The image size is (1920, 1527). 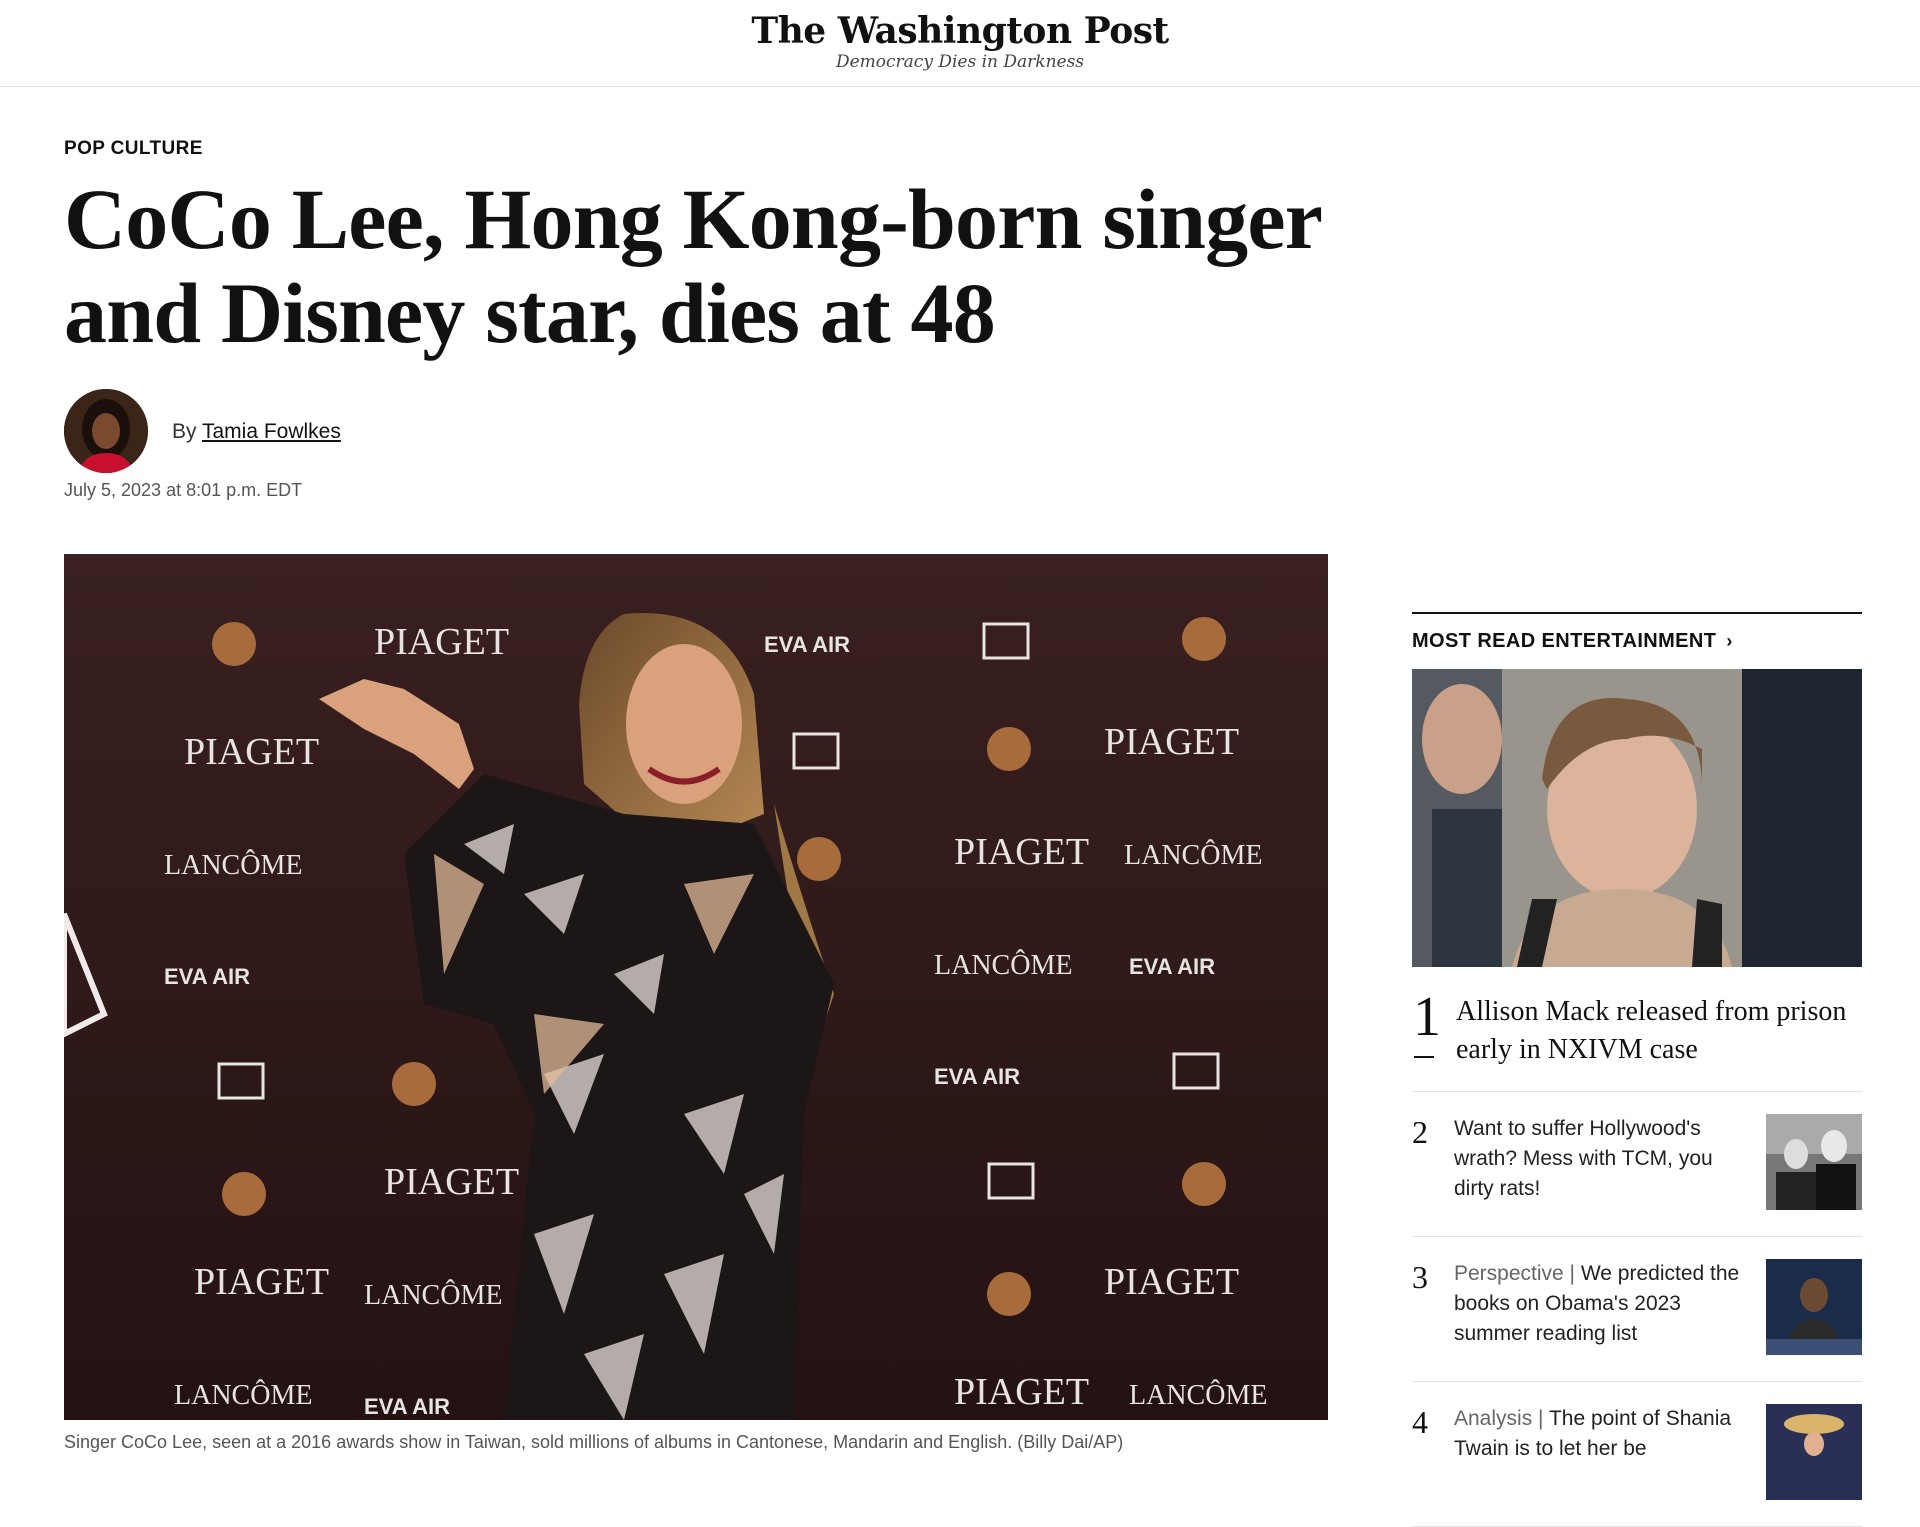 I want to click on rank-number: 2, so click(x=1420, y=1132).